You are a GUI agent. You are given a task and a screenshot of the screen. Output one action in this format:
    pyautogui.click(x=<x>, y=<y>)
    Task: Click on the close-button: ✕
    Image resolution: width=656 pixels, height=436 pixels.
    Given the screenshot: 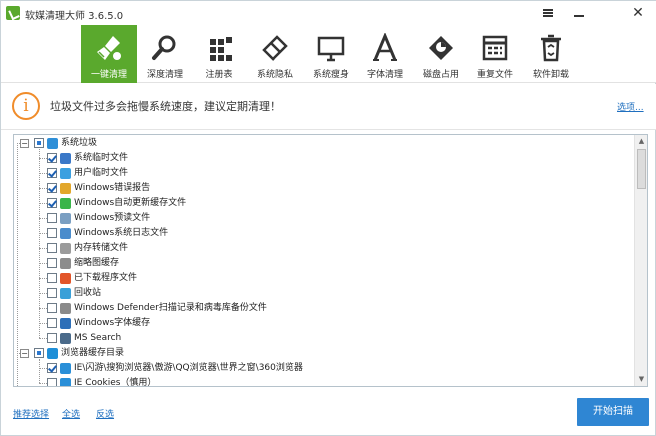 What is the action you would take?
    pyautogui.click(x=638, y=13)
    